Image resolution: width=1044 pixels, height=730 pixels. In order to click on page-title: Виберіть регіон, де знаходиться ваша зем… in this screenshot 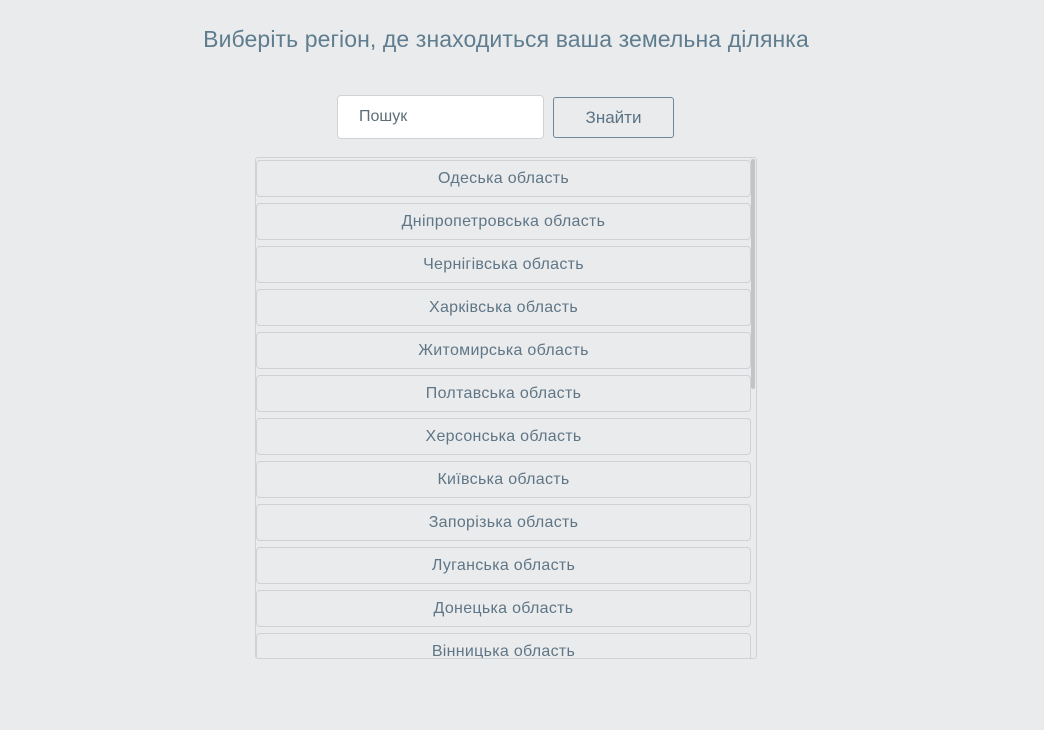, I will do `click(506, 39)`.